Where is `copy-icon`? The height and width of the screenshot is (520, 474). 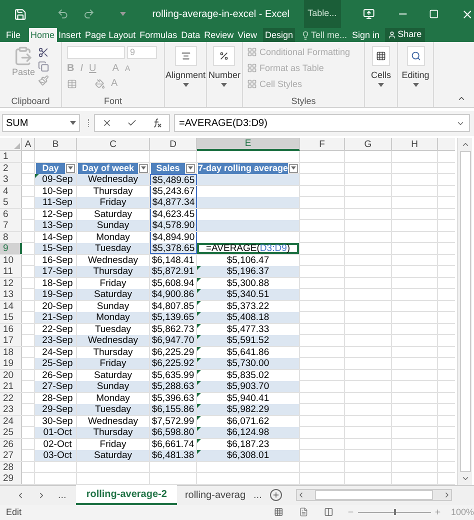
copy-icon is located at coordinates (43, 66).